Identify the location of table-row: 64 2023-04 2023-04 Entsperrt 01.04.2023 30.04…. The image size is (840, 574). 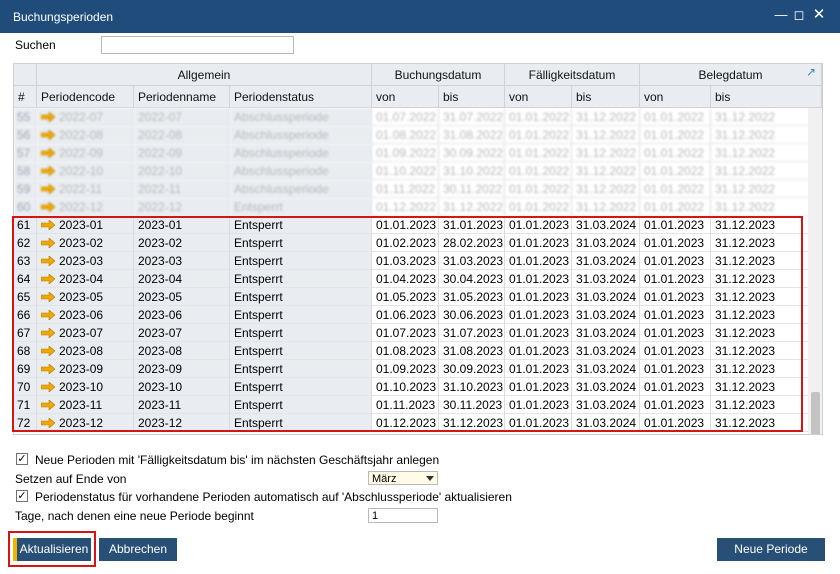
(418, 279).